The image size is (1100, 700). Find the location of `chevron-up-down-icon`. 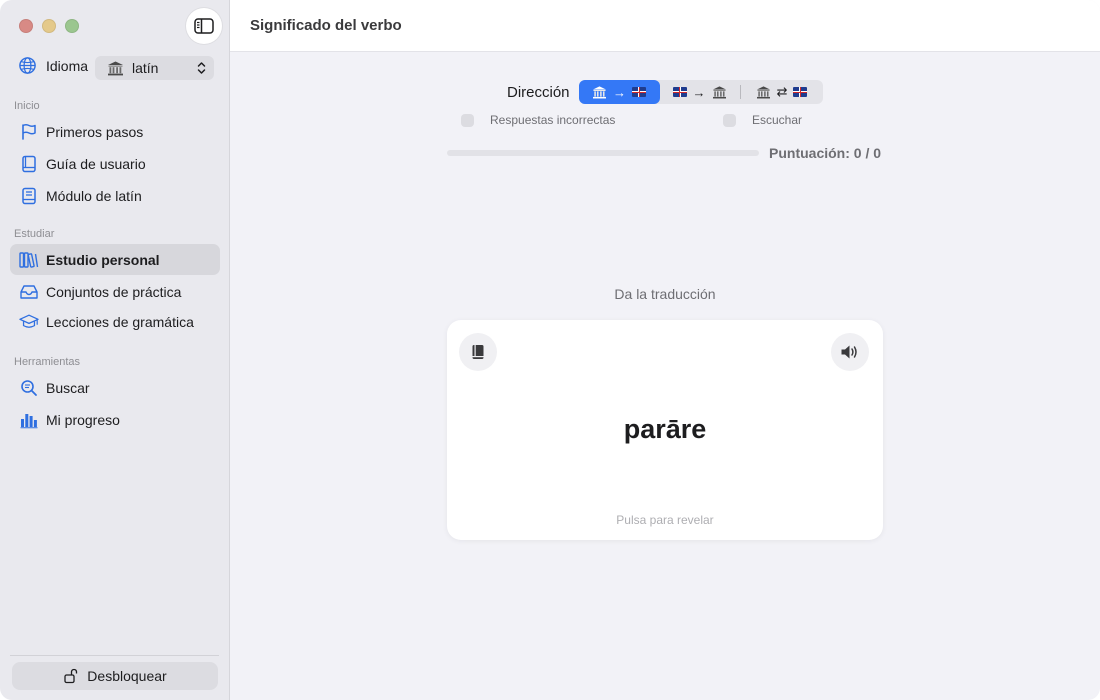

chevron-up-down-icon is located at coordinates (201, 68).